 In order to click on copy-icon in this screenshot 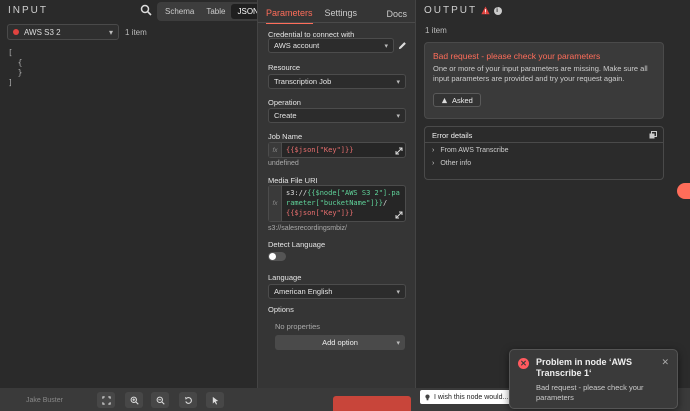, I will do `click(653, 135)`.